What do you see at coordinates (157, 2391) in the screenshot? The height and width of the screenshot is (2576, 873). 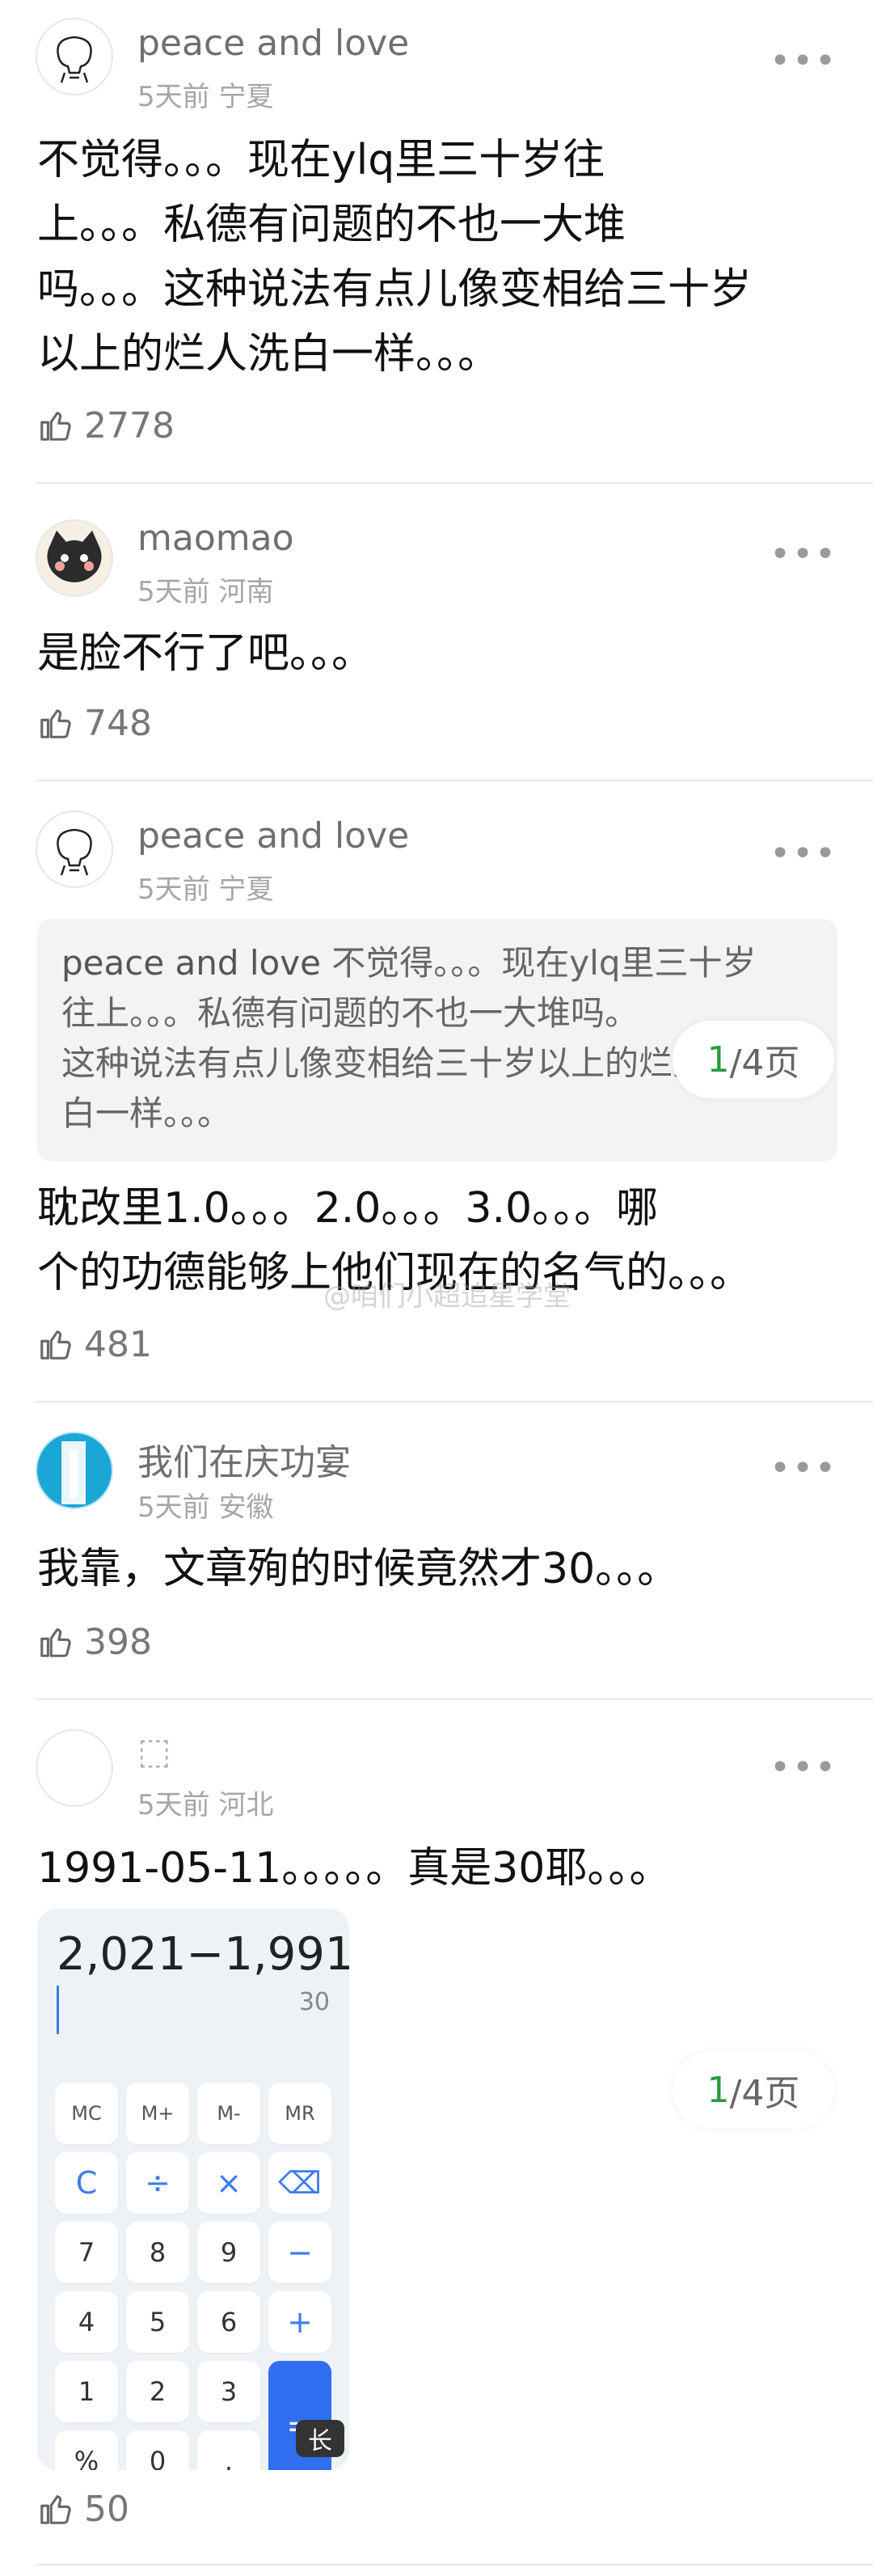 I see `calc-key: 2` at bounding box center [157, 2391].